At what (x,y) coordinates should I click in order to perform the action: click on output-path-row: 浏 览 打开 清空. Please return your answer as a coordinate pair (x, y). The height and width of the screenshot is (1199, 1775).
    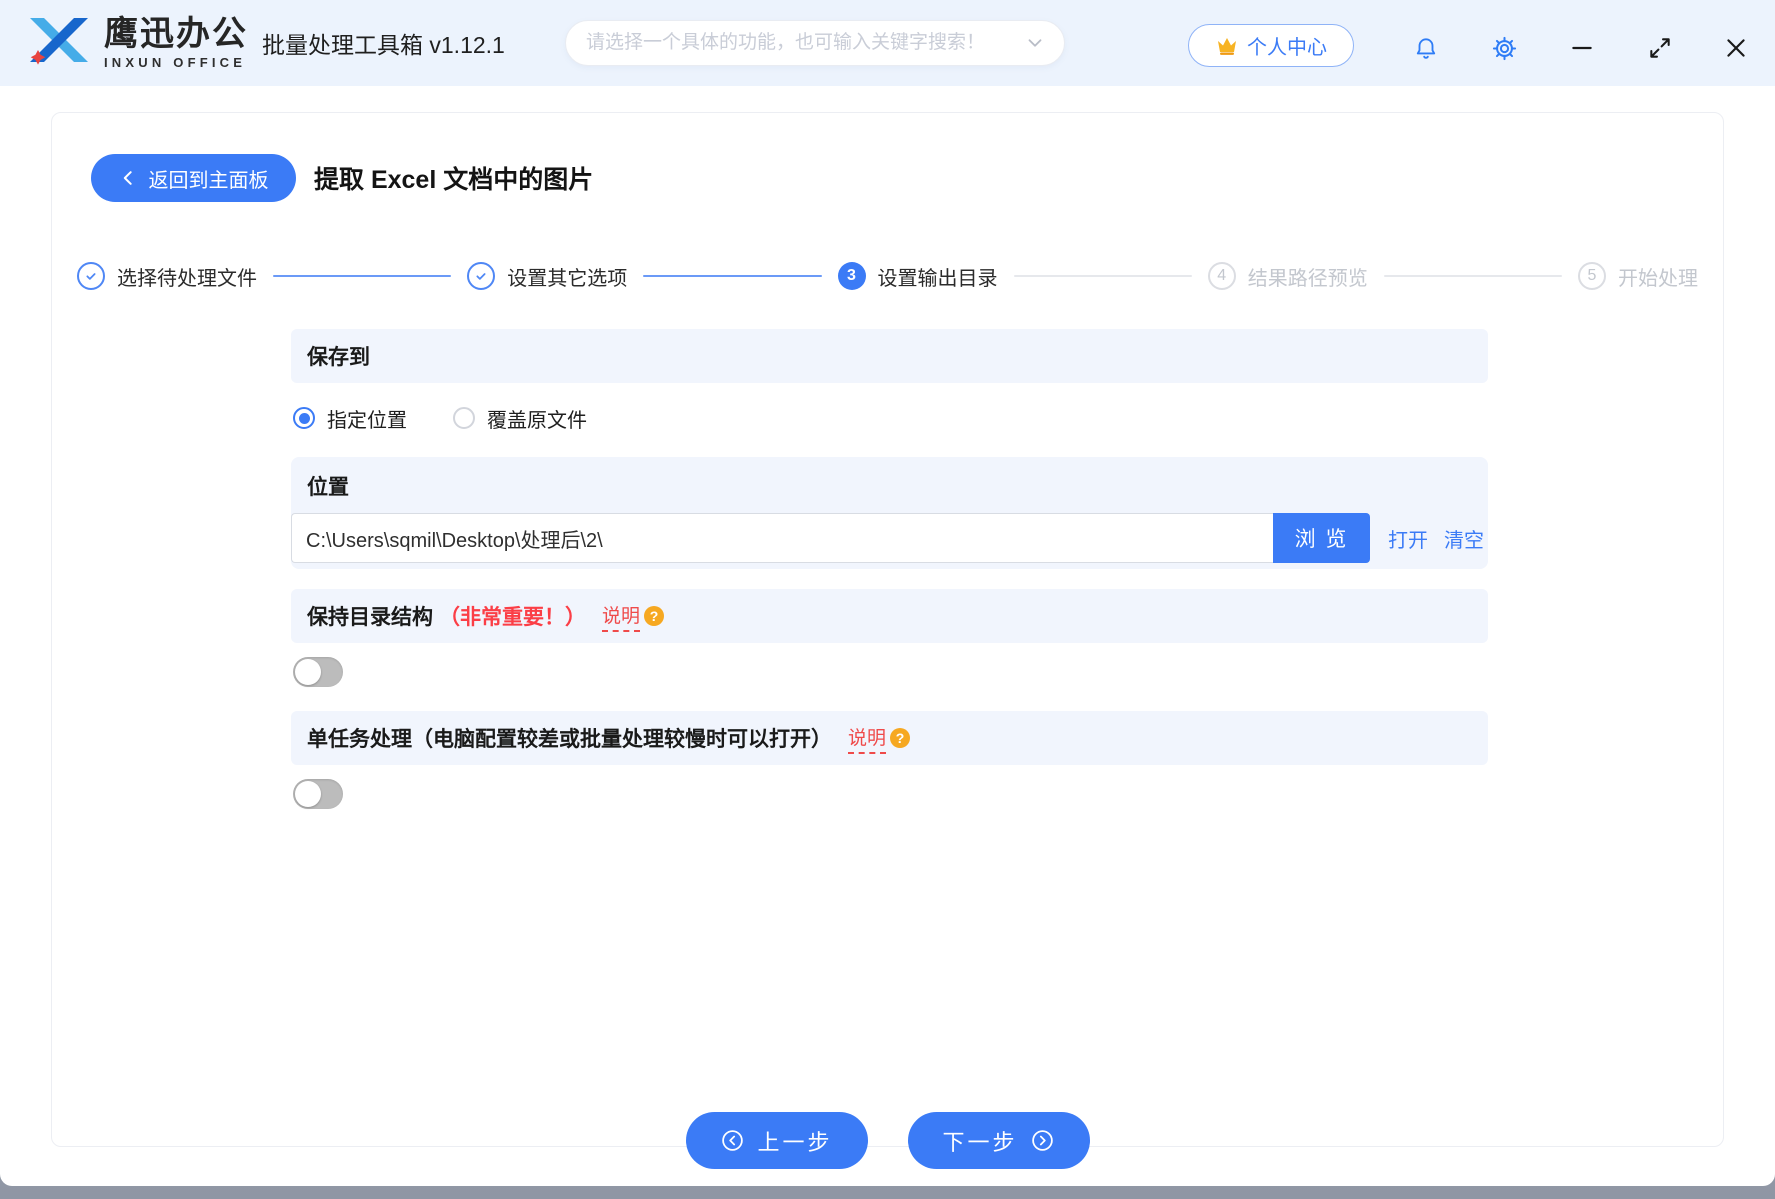
    Looking at the image, I should click on (889, 538).